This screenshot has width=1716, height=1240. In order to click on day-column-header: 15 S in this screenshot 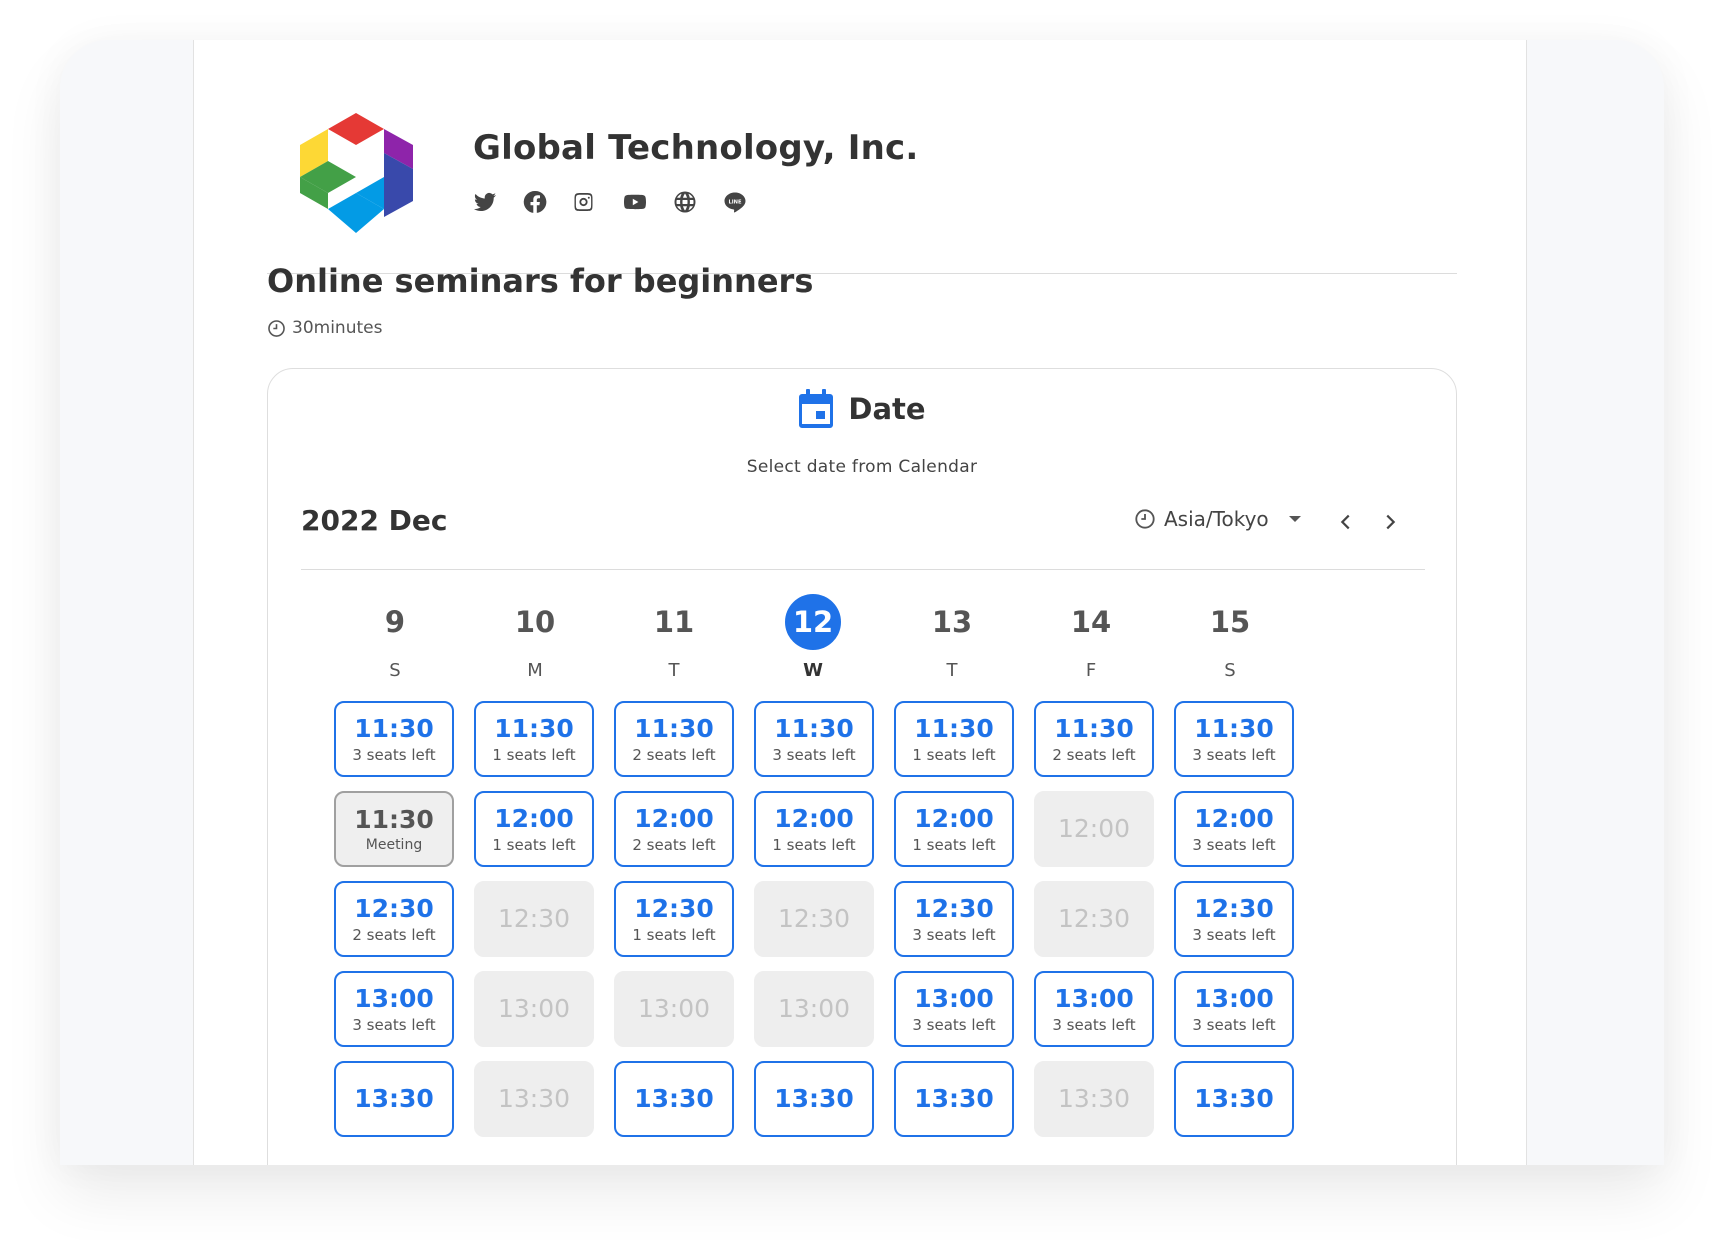, I will do `click(1230, 637)`.